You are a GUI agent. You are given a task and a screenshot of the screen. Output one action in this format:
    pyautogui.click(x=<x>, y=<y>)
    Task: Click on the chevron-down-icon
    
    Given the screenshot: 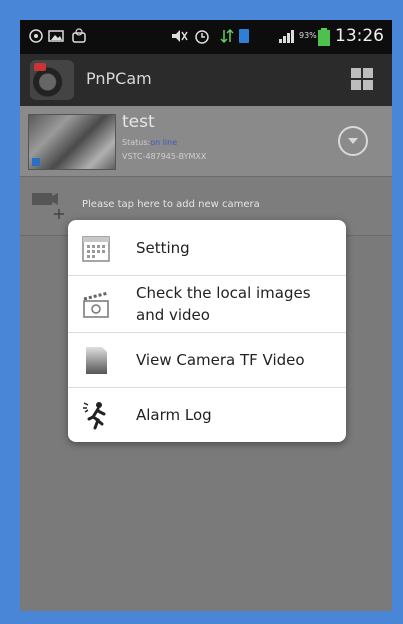 What is the action you would take?
    pyautogui.click(x=353, y=141)
    